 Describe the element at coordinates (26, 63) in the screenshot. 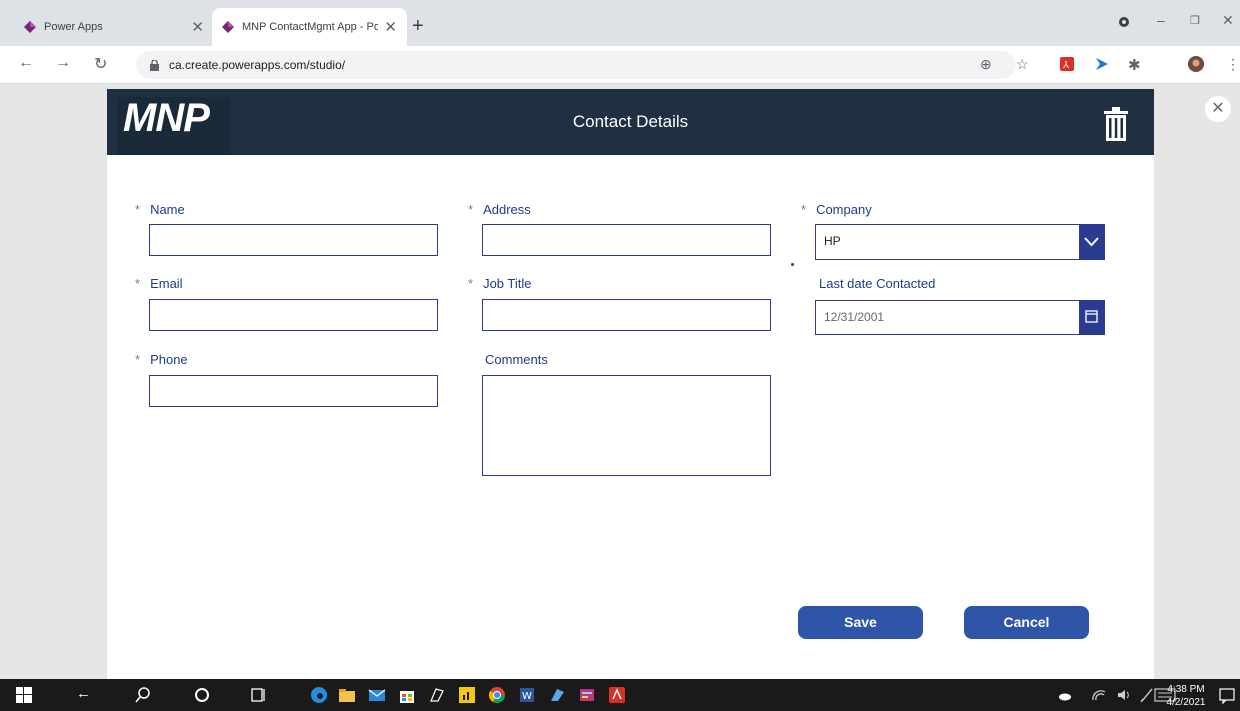

I see `back-icon: ←` at that location.